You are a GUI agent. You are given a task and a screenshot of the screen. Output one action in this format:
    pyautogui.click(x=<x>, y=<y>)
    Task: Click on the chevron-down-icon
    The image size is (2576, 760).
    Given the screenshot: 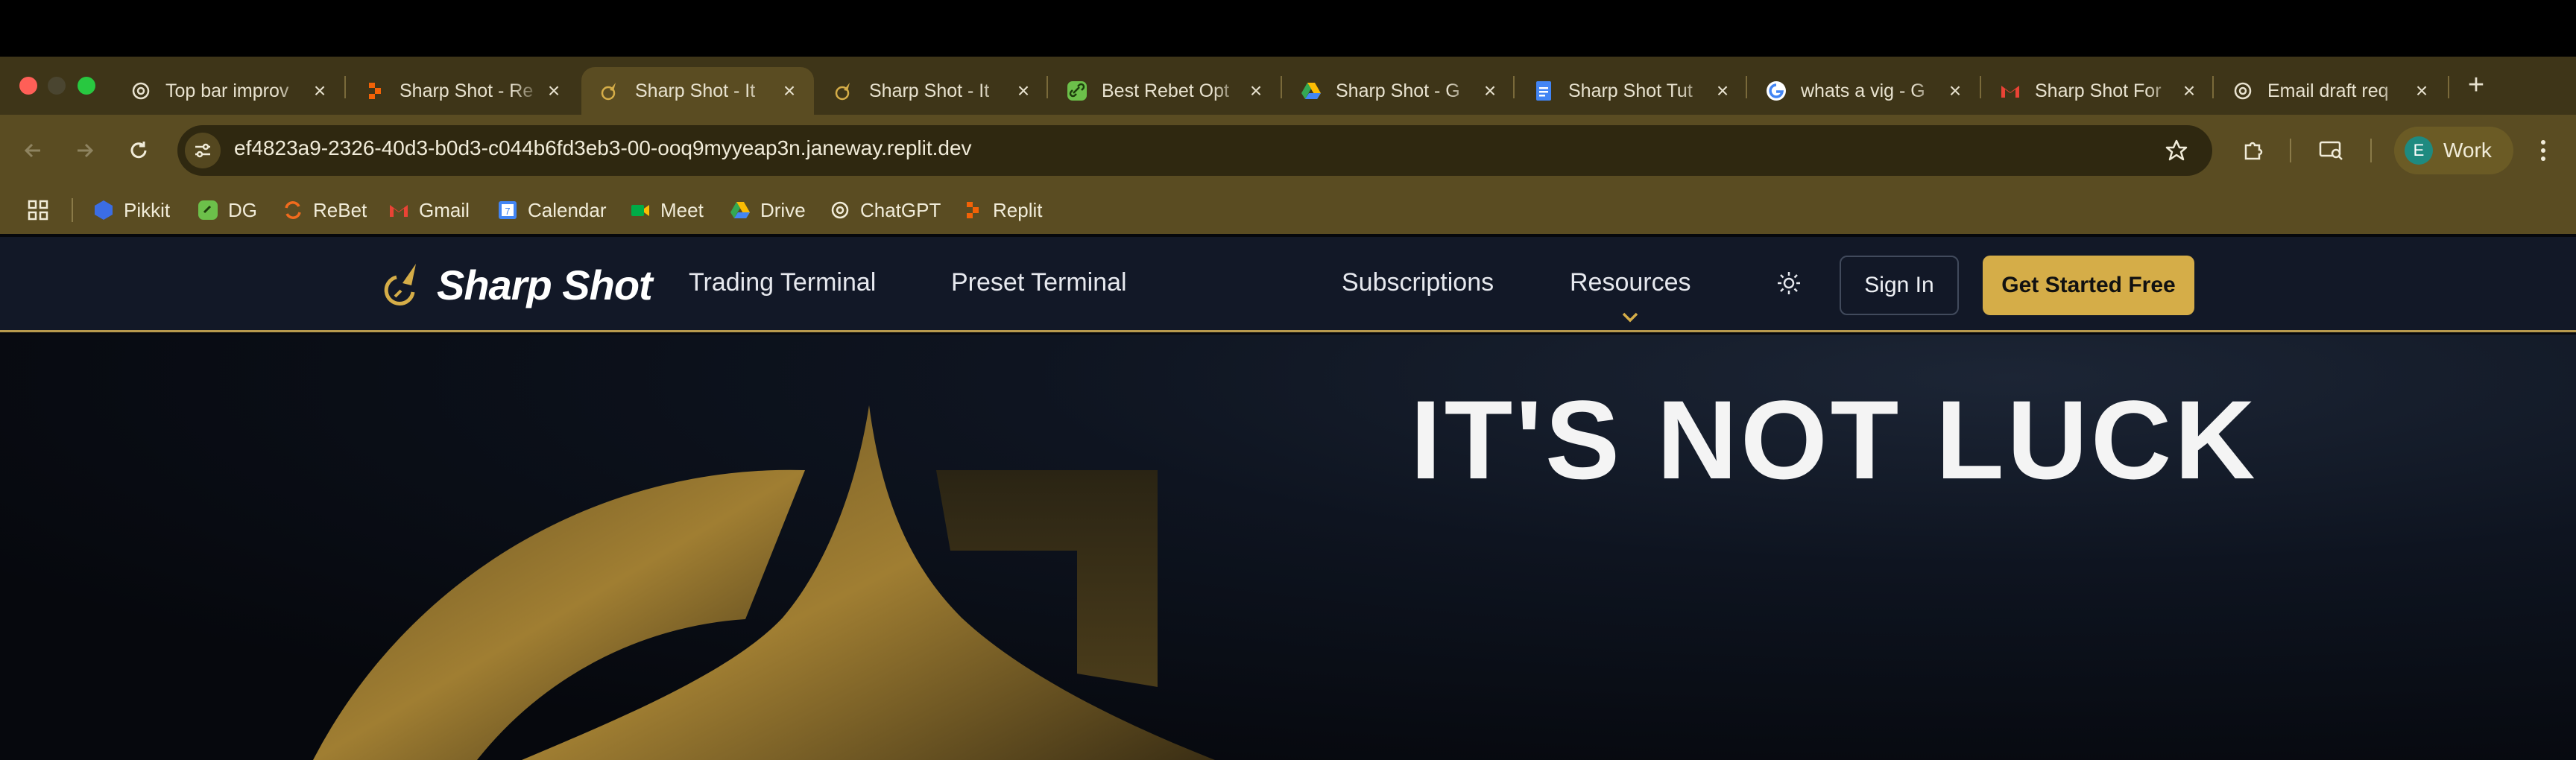 What is the action you would take?
    pyautogui.click(x=1630, y=317)
    